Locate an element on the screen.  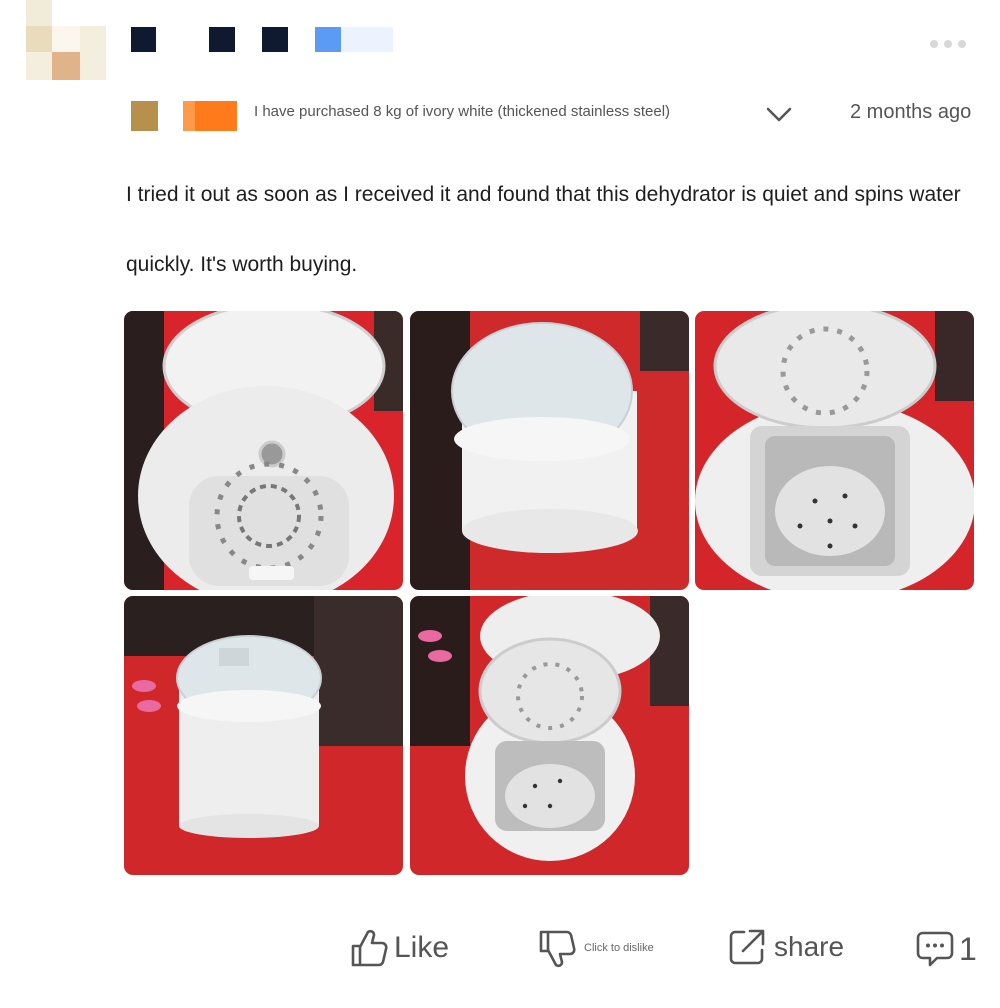
avatar is located at coordinates (66, 40).